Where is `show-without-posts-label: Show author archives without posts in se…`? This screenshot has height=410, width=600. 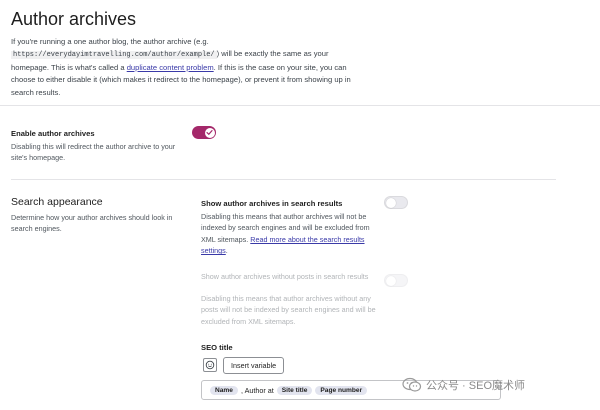
show-without-posts-label: Show author archives without posts in se… is located at coordinates (285, 276).